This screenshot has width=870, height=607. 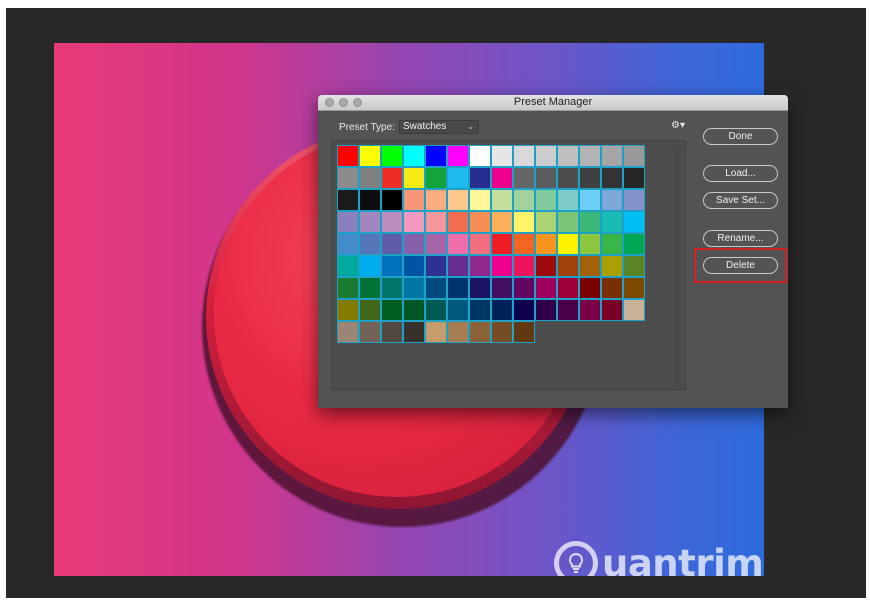 I want to click on preset-type-select: Swatches ⌄, so click(x=439, y=127).